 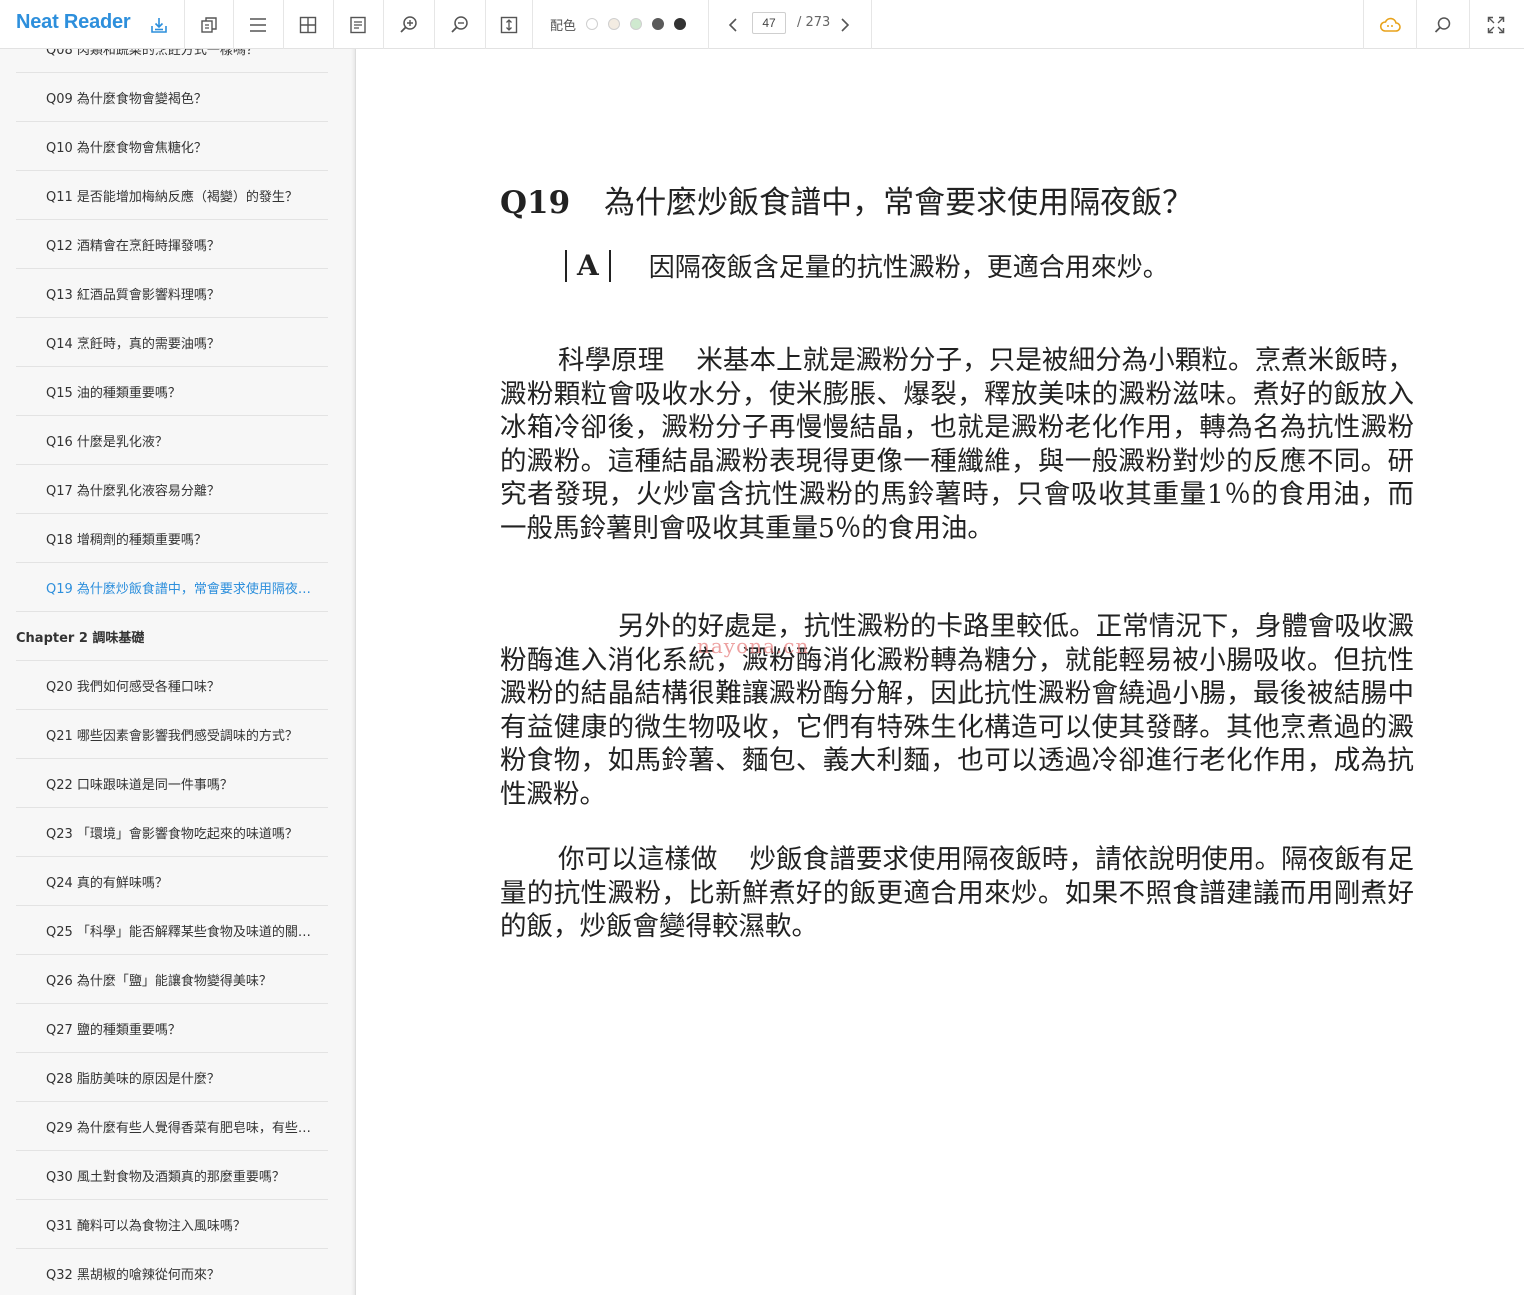 What do you see at coordinates (133, 1275) in the screenshot?
I see `toc-item-label: Q32 黑胡椒的嗆辣從何而來？` at bounding box center [133, 1275].